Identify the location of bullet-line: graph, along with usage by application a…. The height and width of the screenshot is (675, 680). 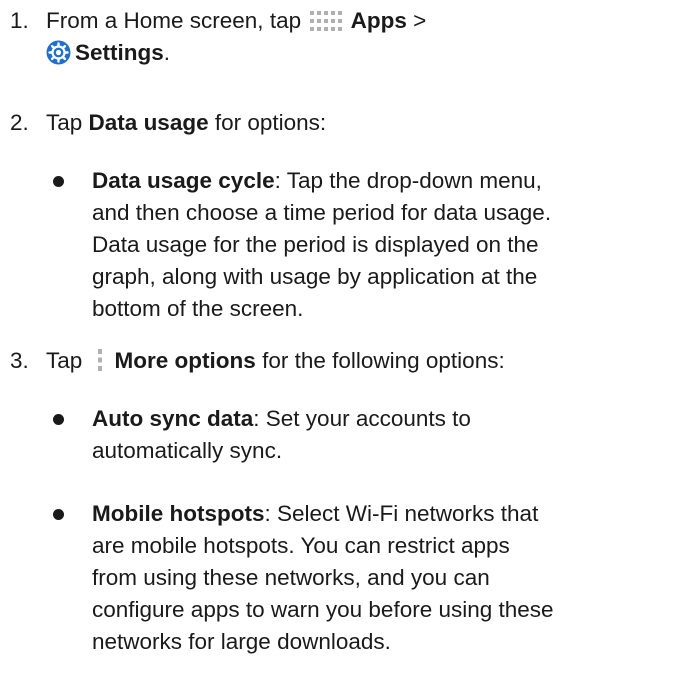
(315, 276).